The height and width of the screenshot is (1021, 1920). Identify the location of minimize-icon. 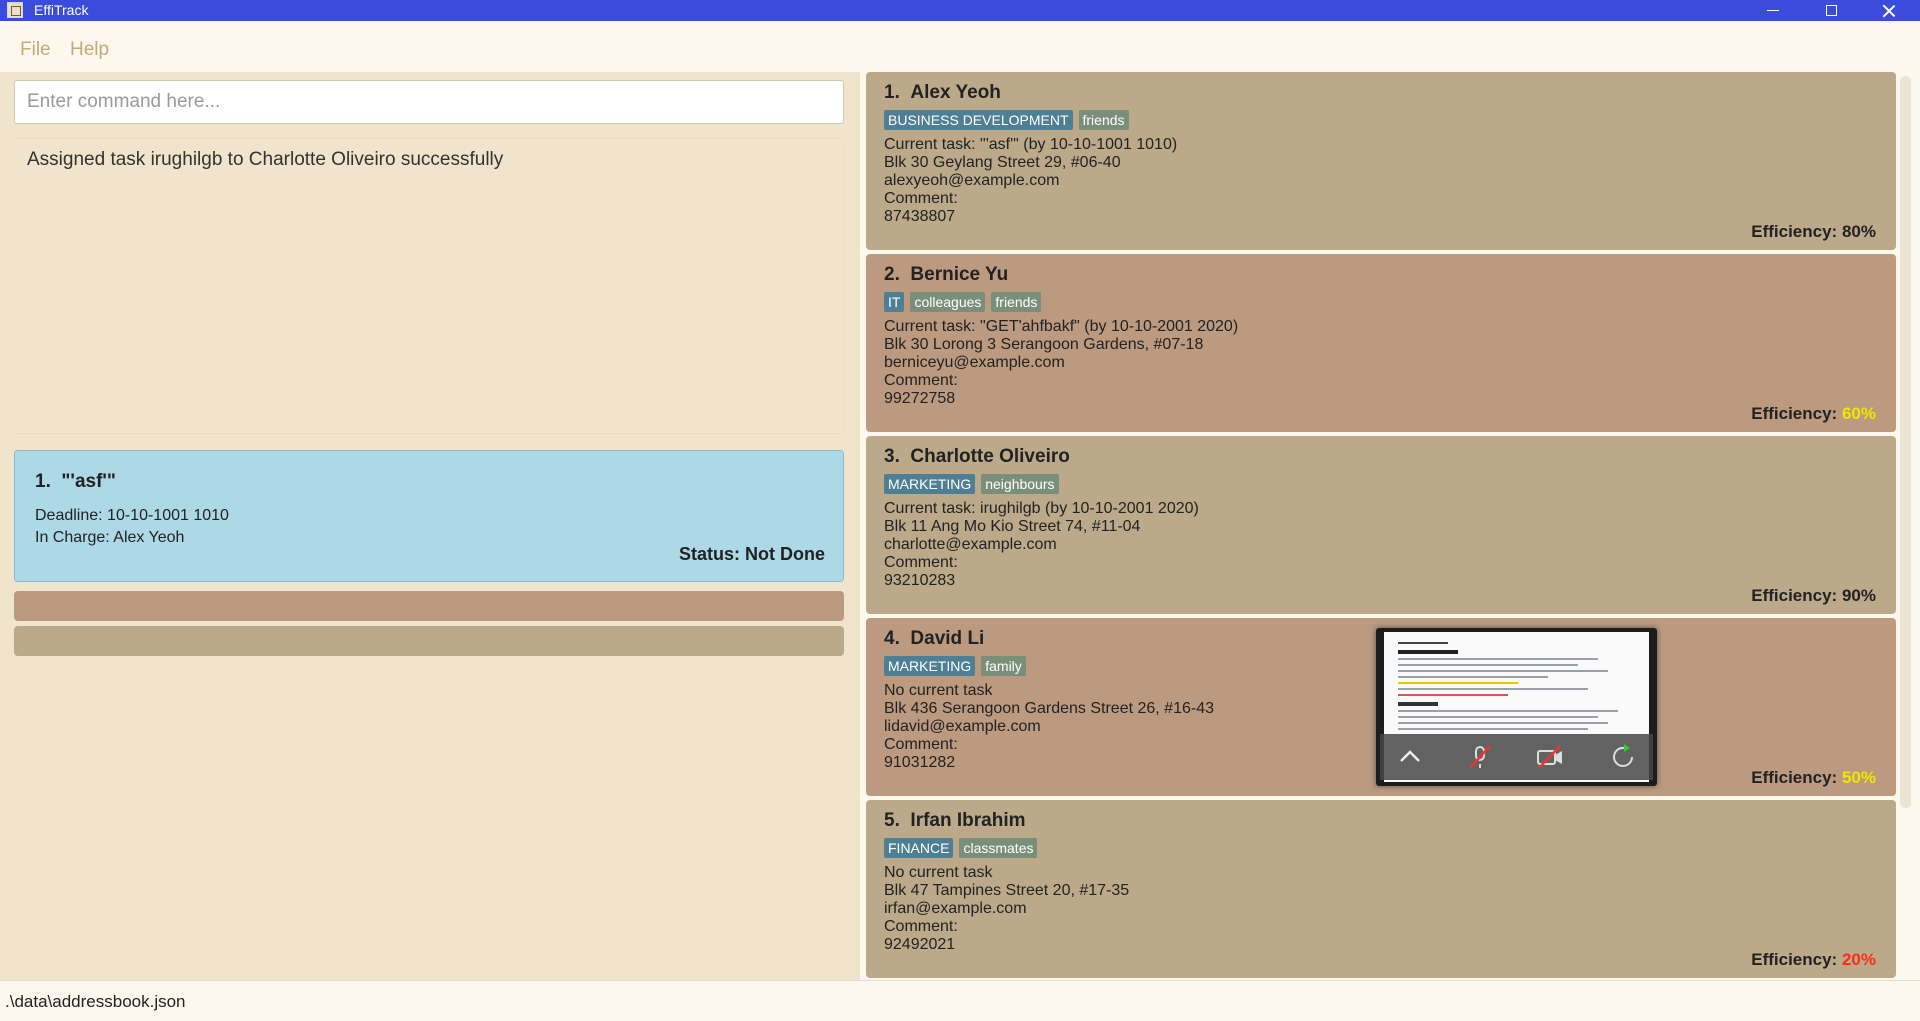
(1773, 10).